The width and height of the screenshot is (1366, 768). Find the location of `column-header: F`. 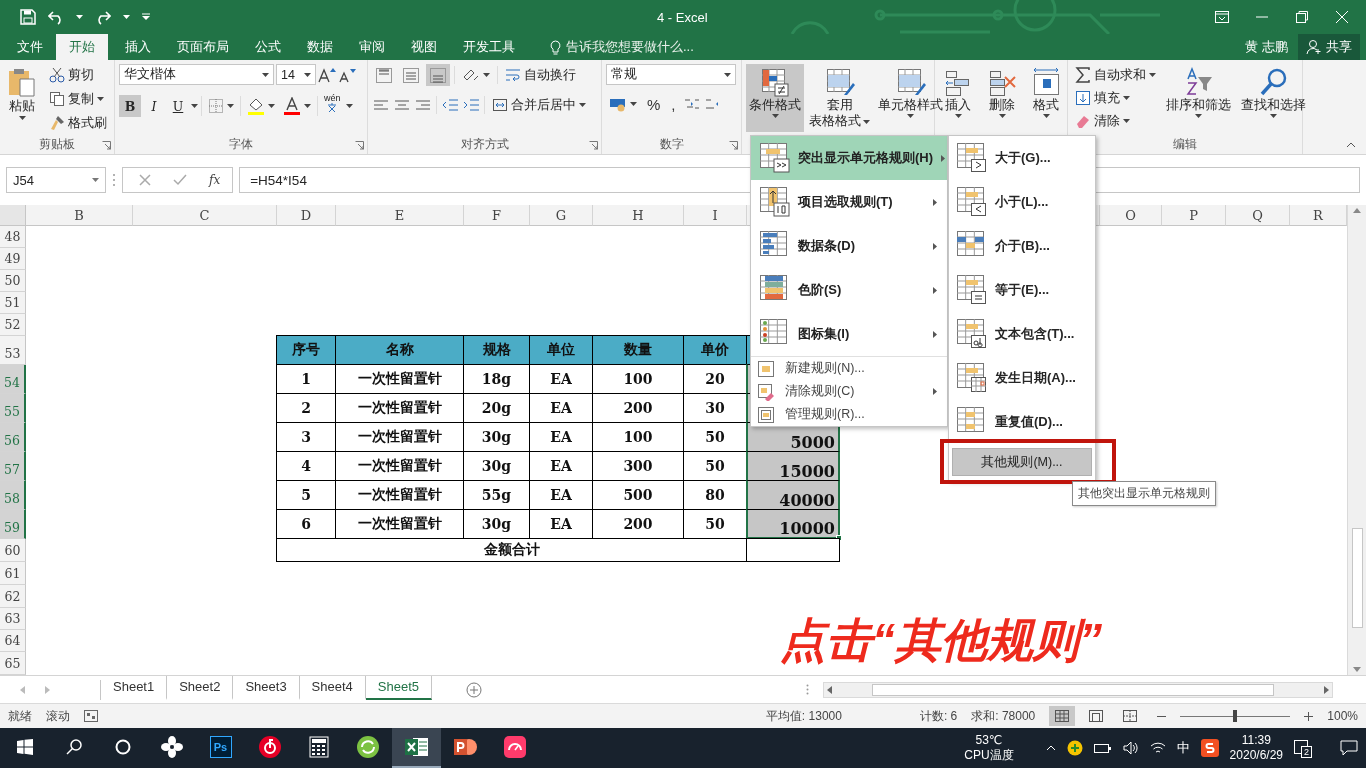

column-header: F is located at coordinates (497, 215).